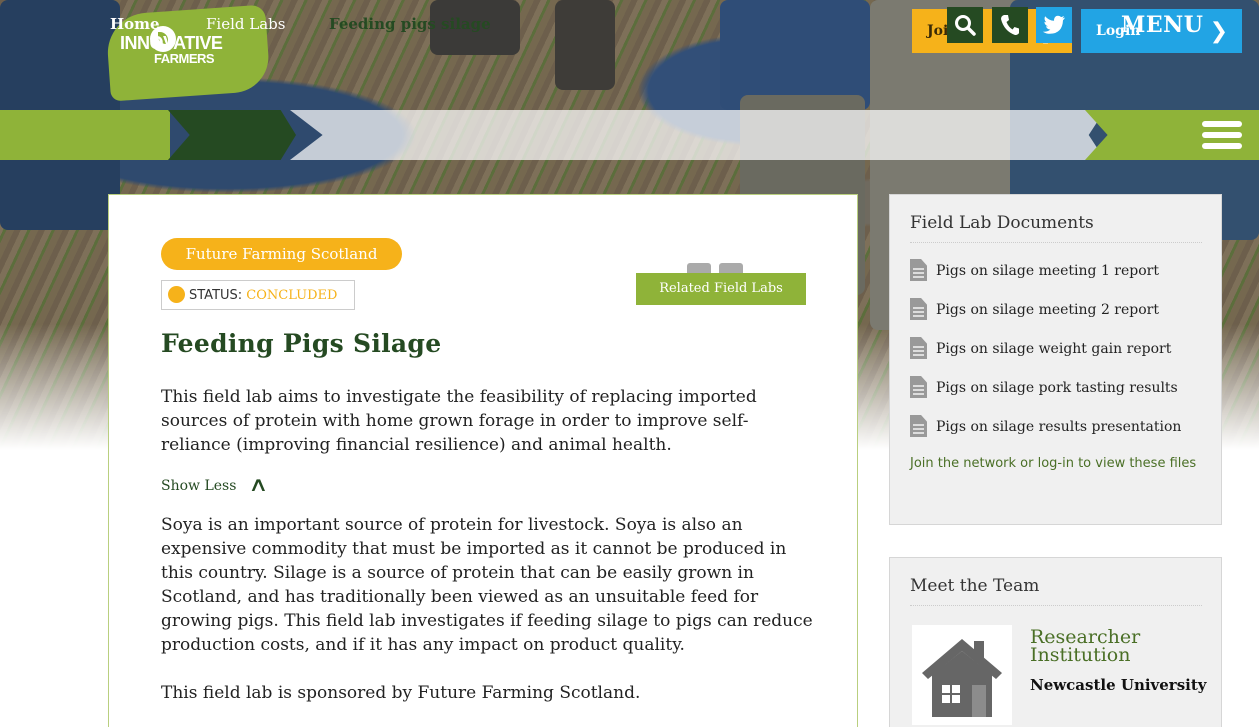 The width and height of the screenshot is (1259, 727). I want to click on hamburger-icon, so click(1222, 135).